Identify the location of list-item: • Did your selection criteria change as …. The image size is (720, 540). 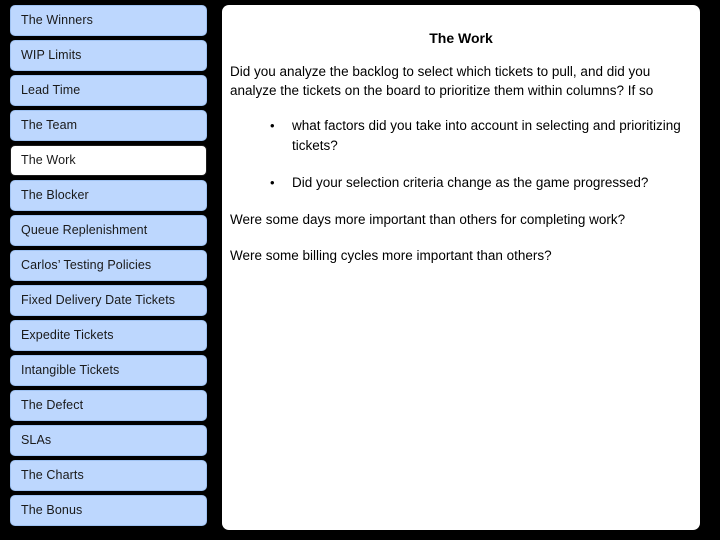
(461, 183).